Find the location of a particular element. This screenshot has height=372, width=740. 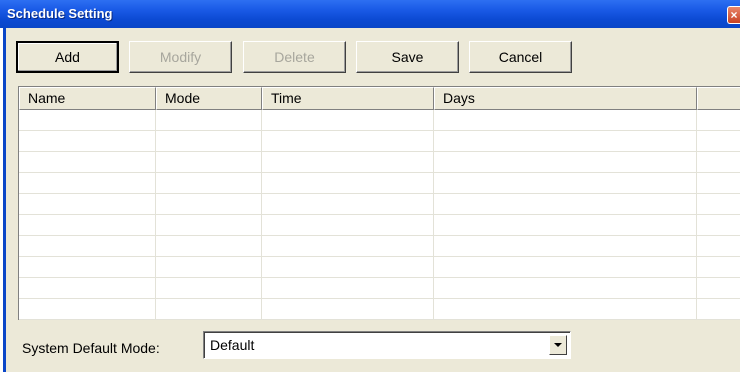

default-mode-value: Default is located at coordinates (232, 345).